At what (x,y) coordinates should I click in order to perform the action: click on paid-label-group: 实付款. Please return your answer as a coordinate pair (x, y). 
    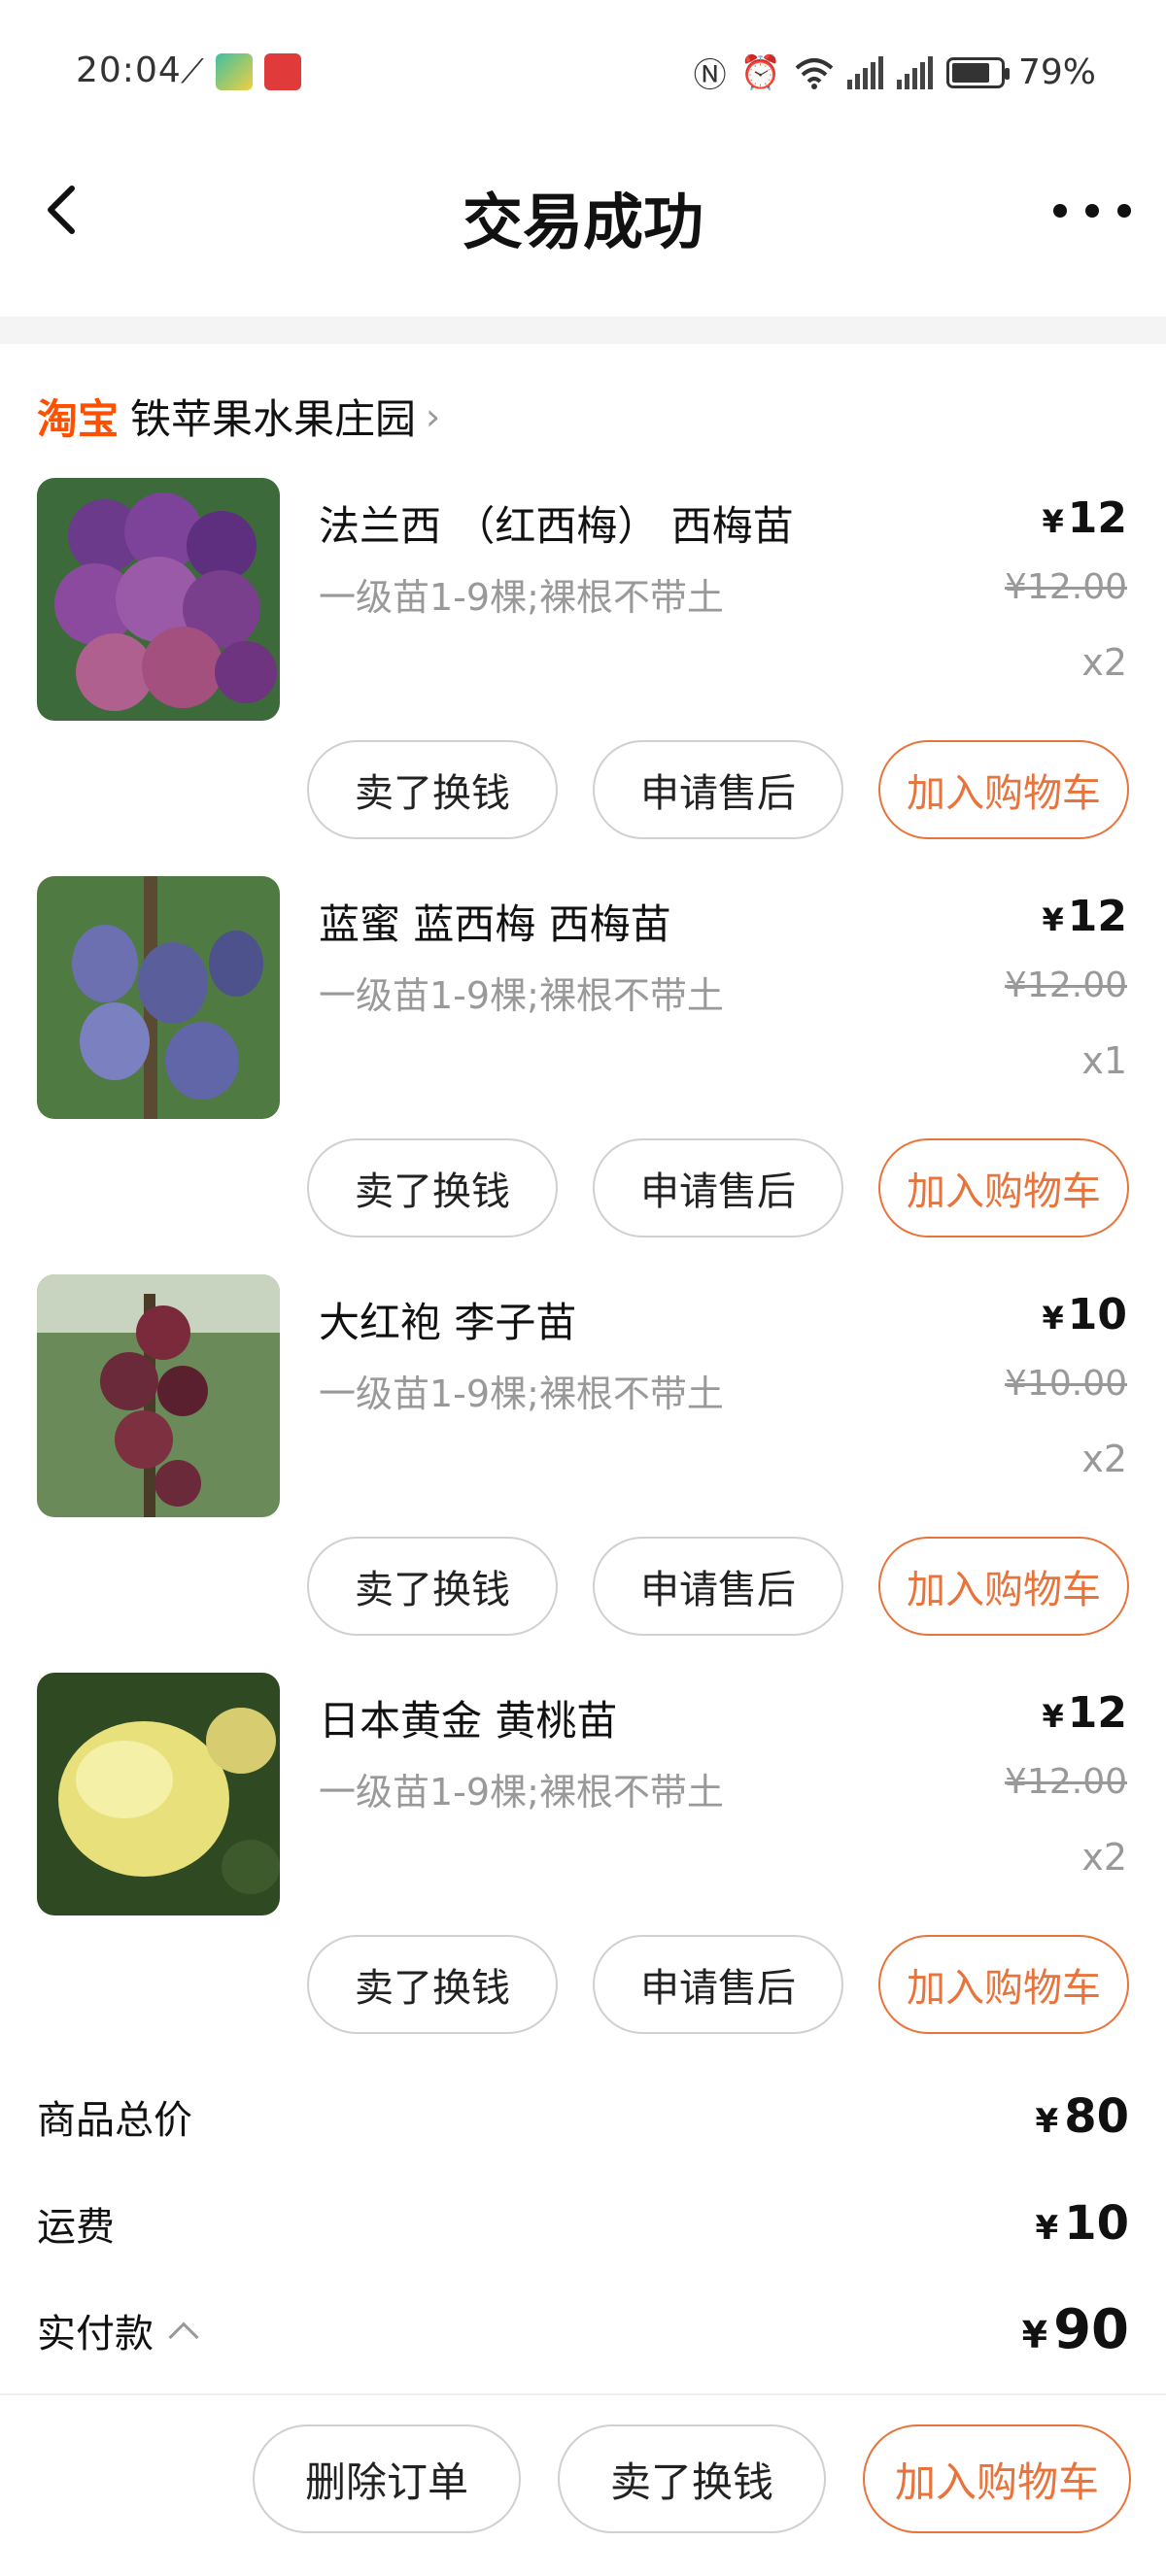
    Looking at the image, I should click on (118, 2330).